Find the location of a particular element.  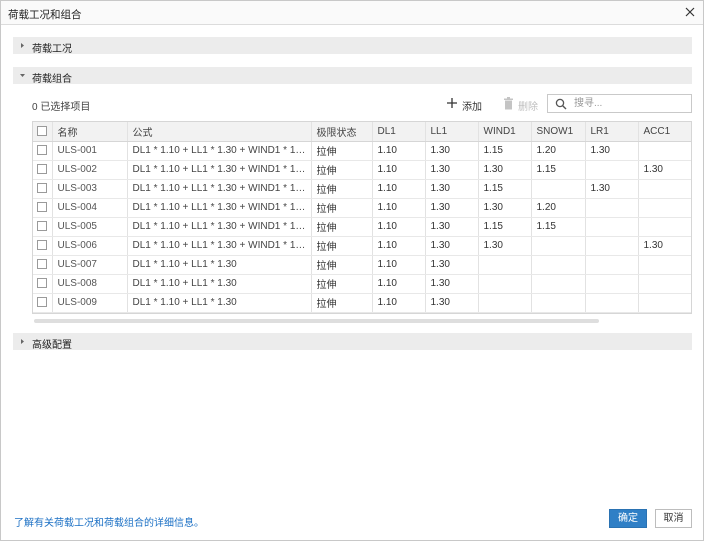

table-header-row: 名称 公式 极限状态 DL1 LL1 WIND1 SNOW1 LR1 ACC1 is located at coordinates (362, 132).